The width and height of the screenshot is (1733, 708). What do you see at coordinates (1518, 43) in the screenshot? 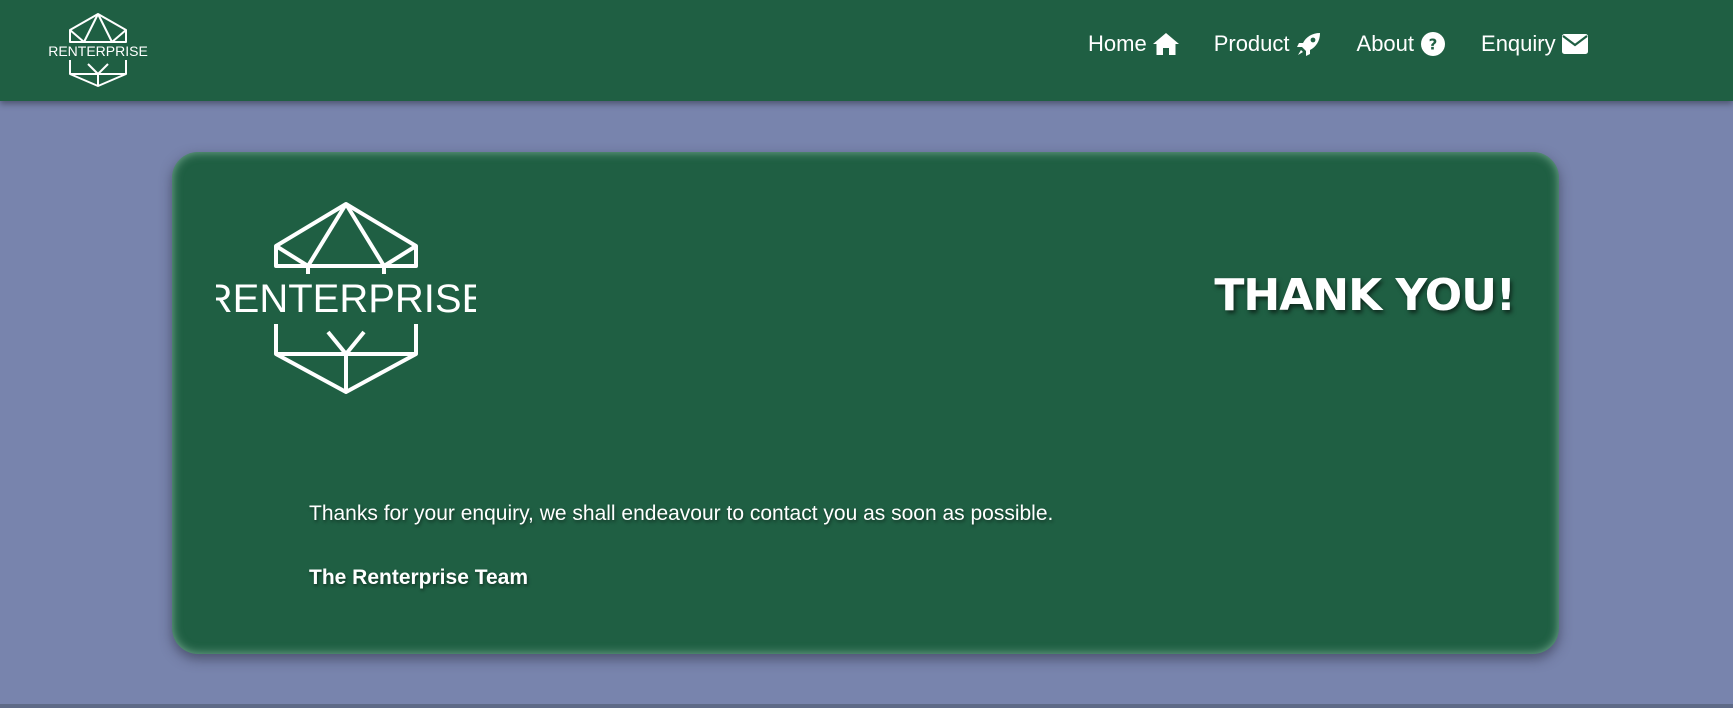
I see `nav-link-enquiry-label: Enquiry` at bounding box center [1518, 43].